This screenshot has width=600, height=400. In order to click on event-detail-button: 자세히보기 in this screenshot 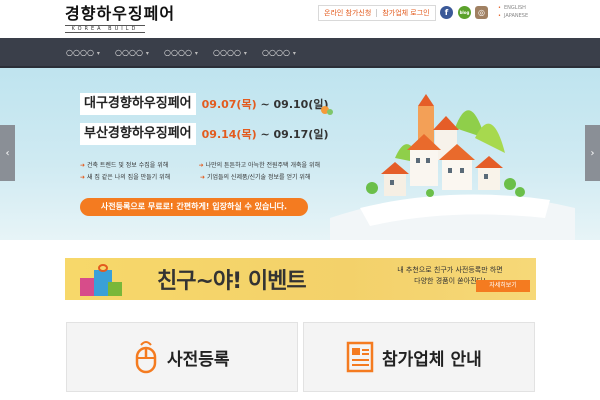, I will do `click(503, 286)`.